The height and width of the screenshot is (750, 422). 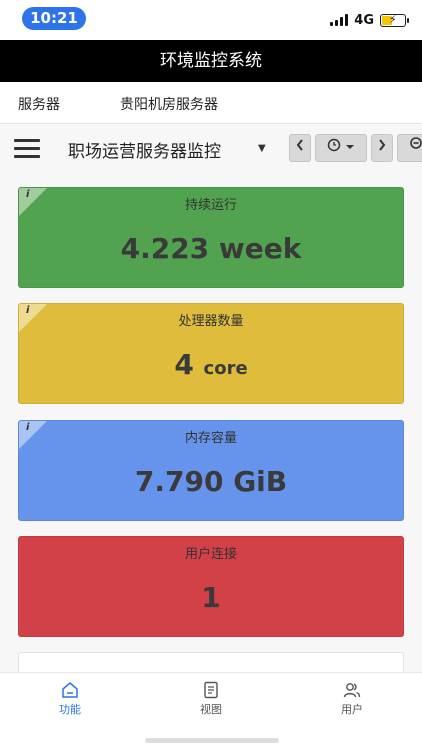 I want to click on zoom-out-icon, so click(x=416, y=143).